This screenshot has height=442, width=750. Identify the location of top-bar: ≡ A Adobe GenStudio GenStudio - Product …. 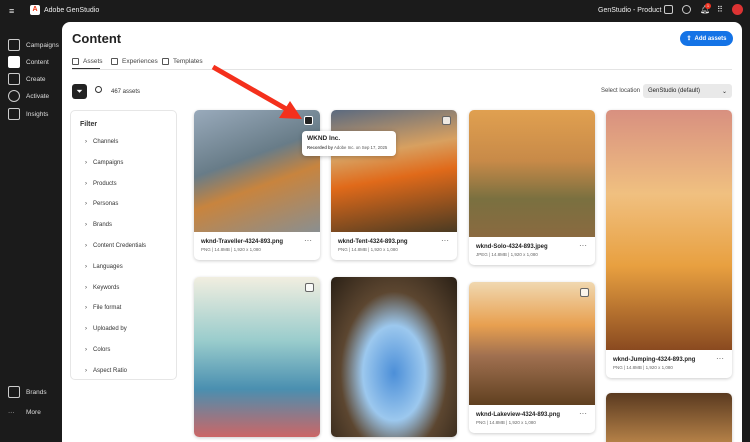
(375, 11).